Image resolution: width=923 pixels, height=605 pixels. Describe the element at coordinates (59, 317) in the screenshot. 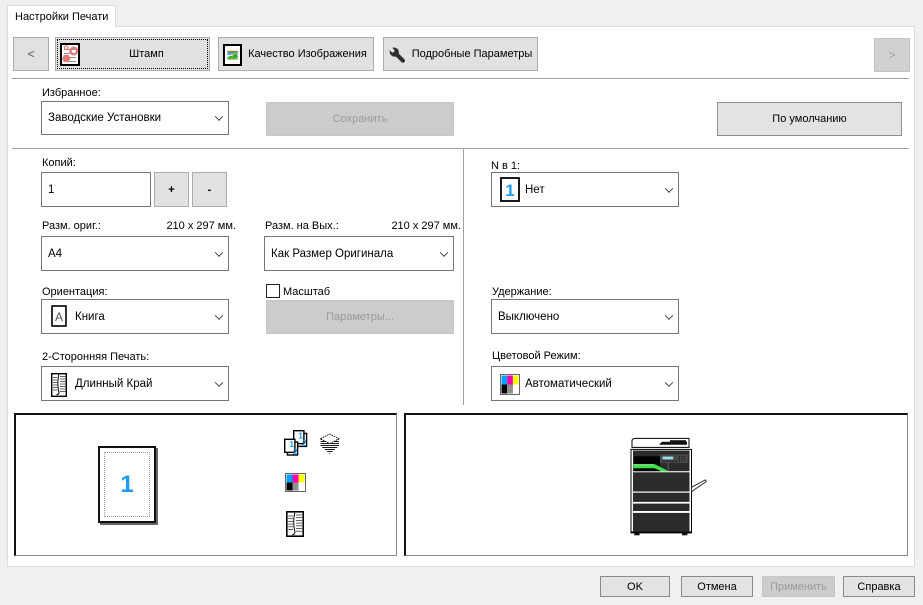

I see `svg-text: A` at that location.